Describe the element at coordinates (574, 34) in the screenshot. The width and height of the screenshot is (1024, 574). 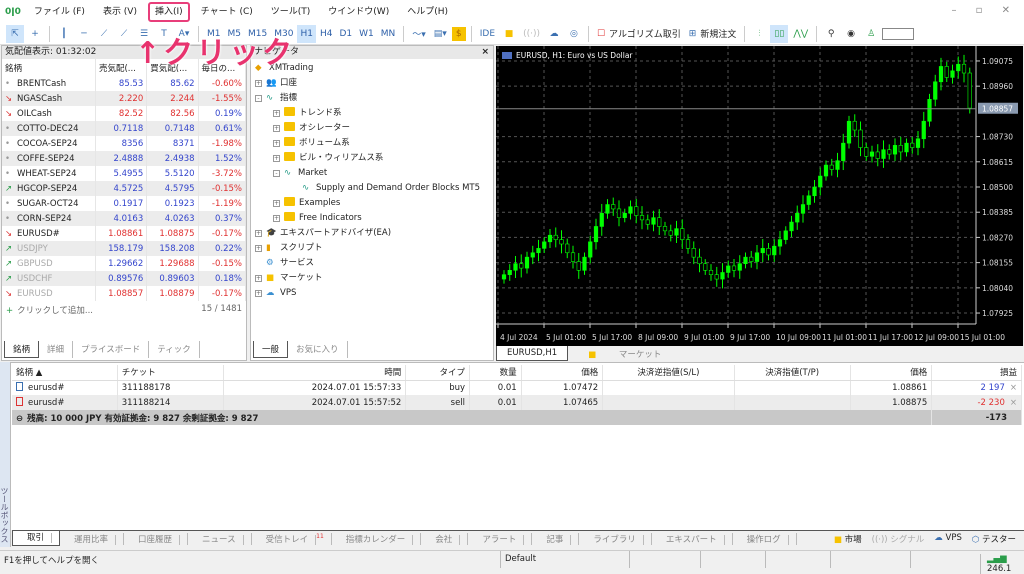
I see `global-icon: ◎` at that location.